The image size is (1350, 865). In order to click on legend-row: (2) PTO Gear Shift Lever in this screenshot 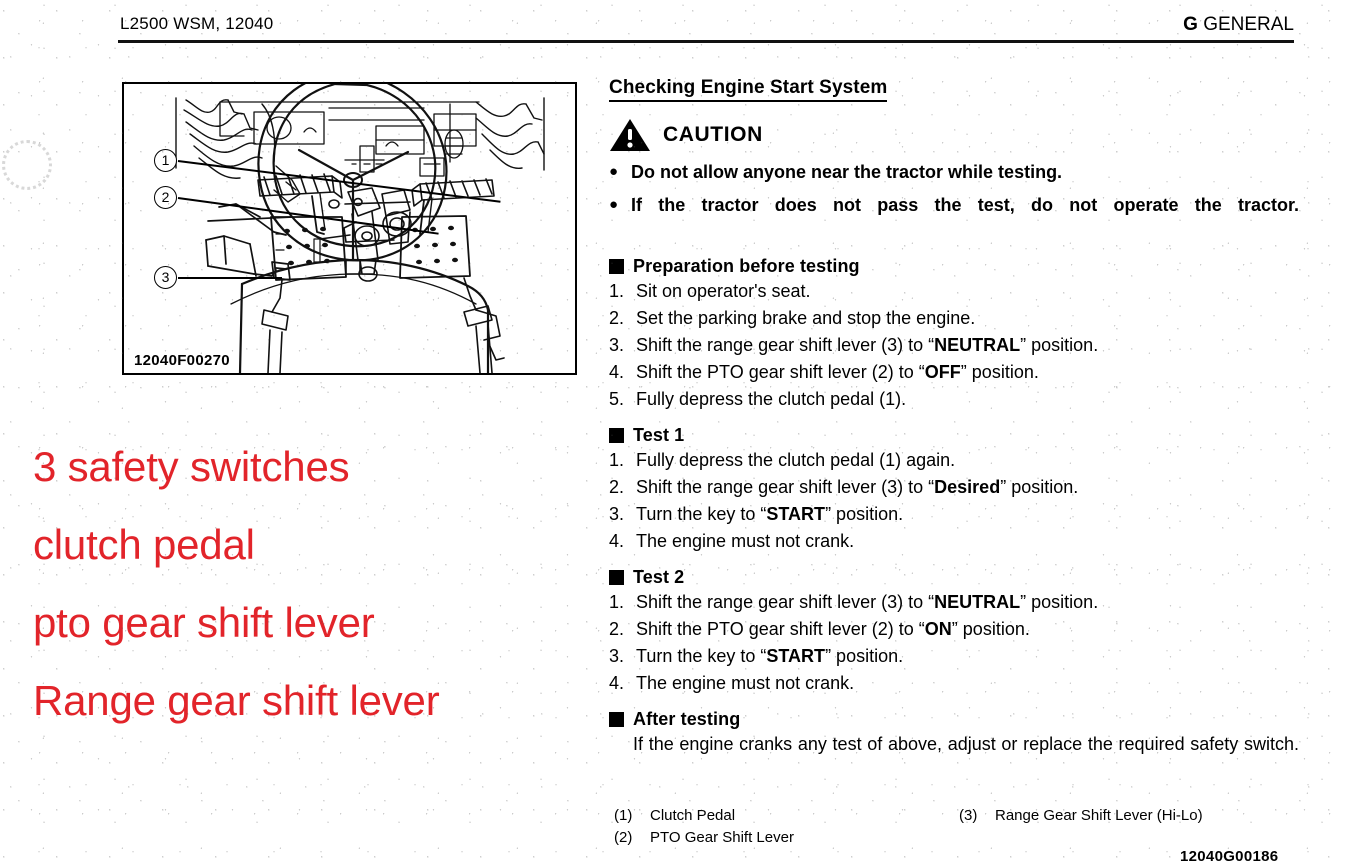, I will do `click(959, 838)`.